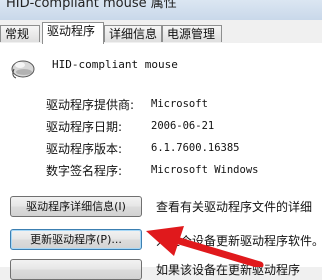  Describe the element at coordinates (23, 69) in the screenshot. I see `mouse-icon` at that location.